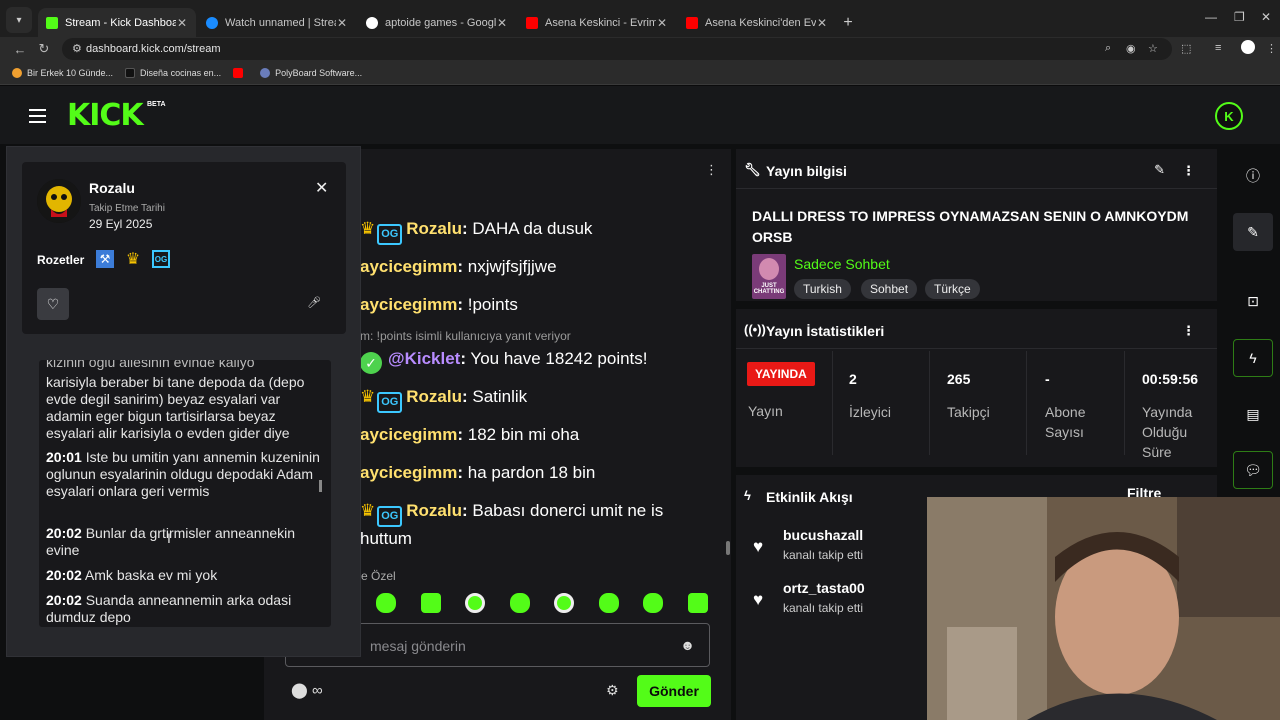  What do you see at coordinates (1253, 358) in the screenshot?
I see `bolt-icon: ϟ` at bounding box center [1253, 358].